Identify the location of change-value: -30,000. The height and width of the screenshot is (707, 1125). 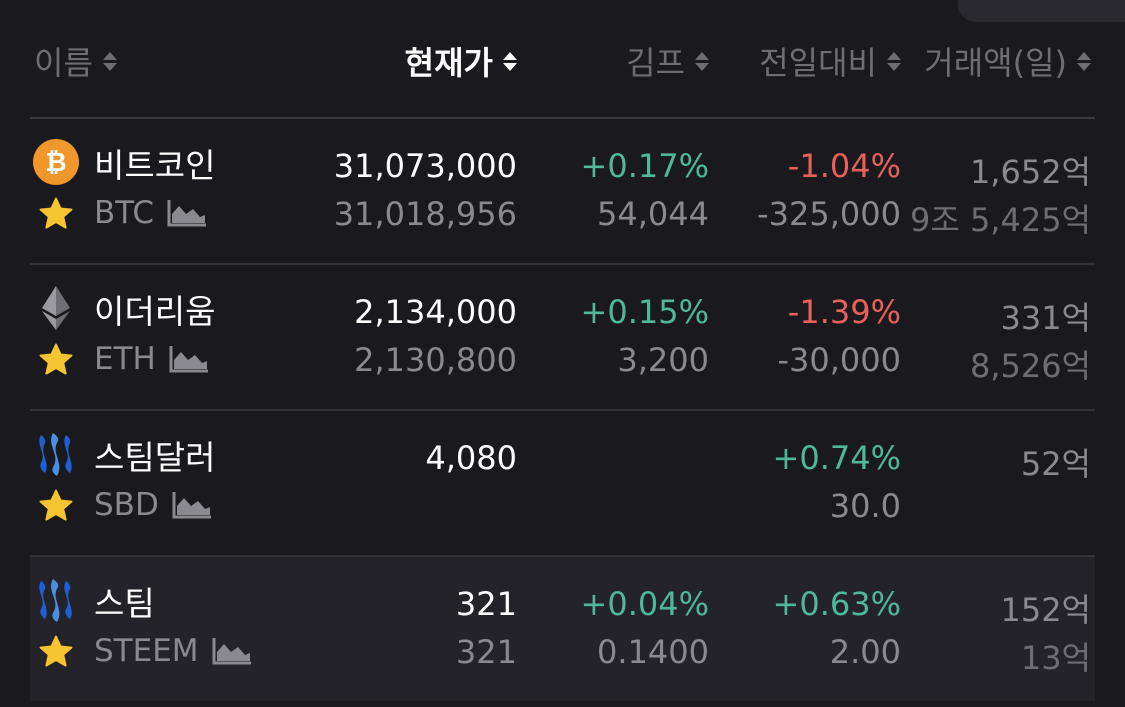
(839, 360).